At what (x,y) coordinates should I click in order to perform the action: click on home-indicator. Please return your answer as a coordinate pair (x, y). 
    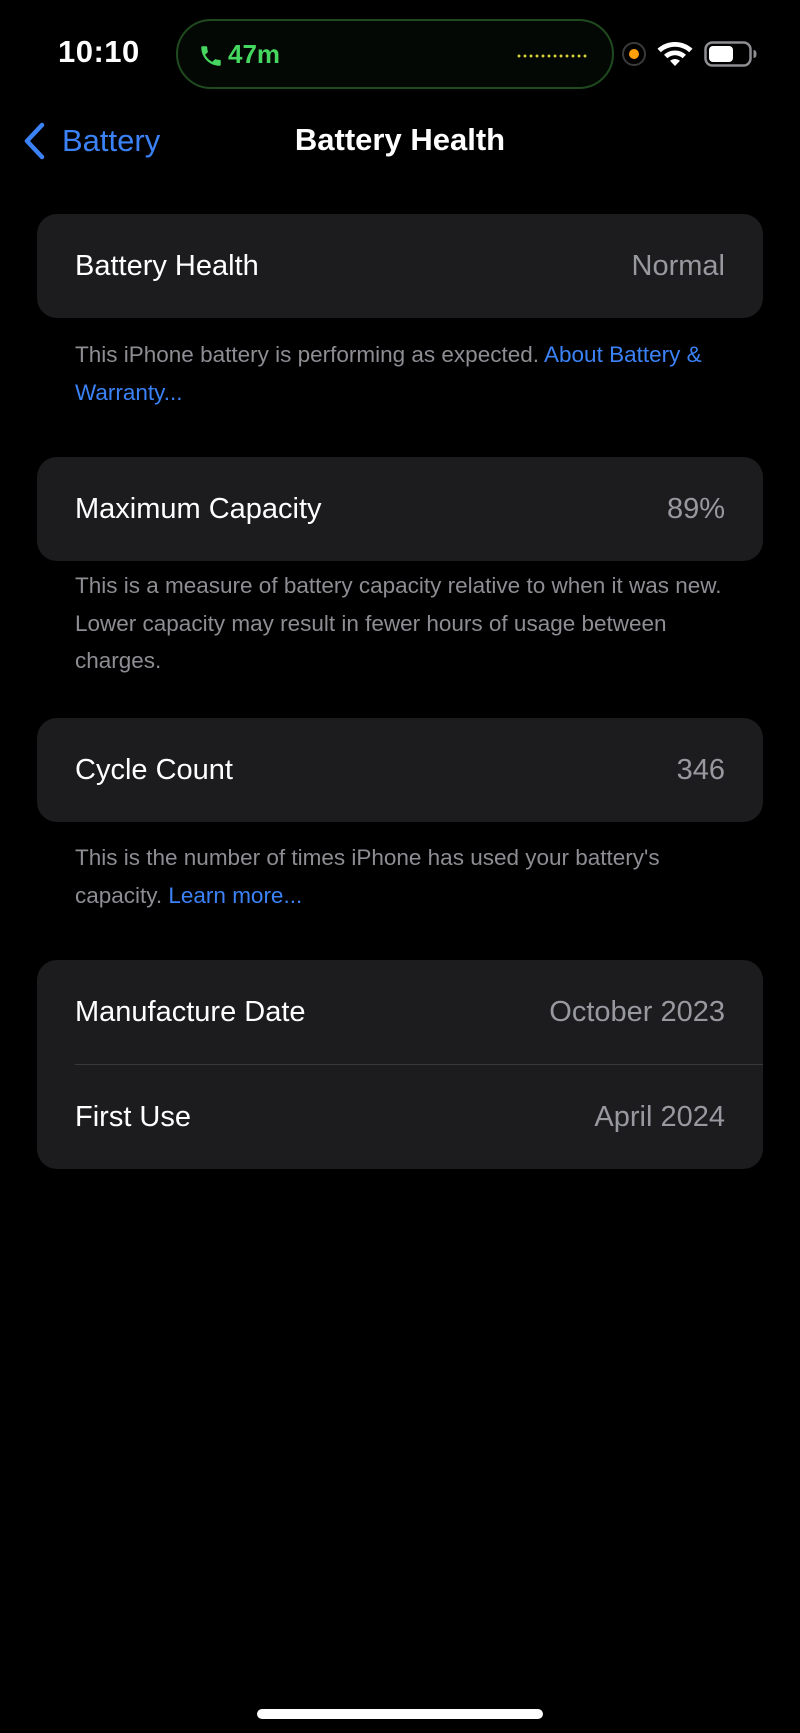
    Looking at the image, I should click on (400, 1714).